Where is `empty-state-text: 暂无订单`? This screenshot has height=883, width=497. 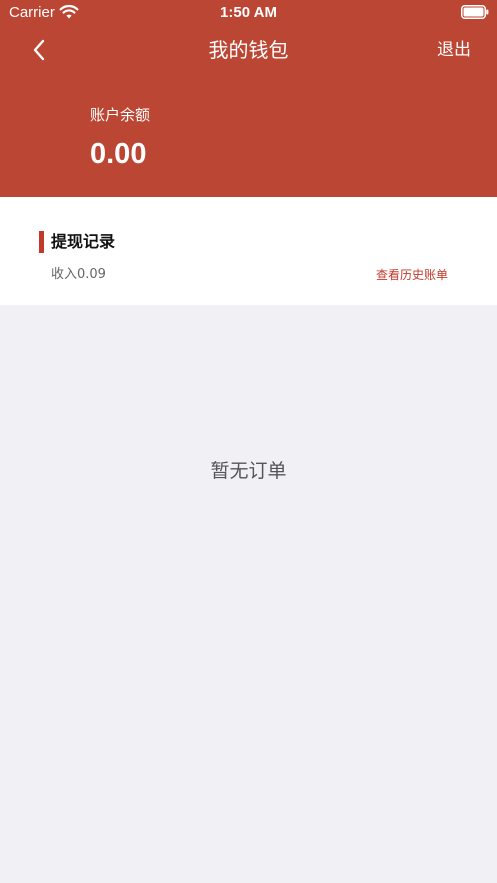
empty-state-text: 暂无订单 is located at coordinates (248, 471).